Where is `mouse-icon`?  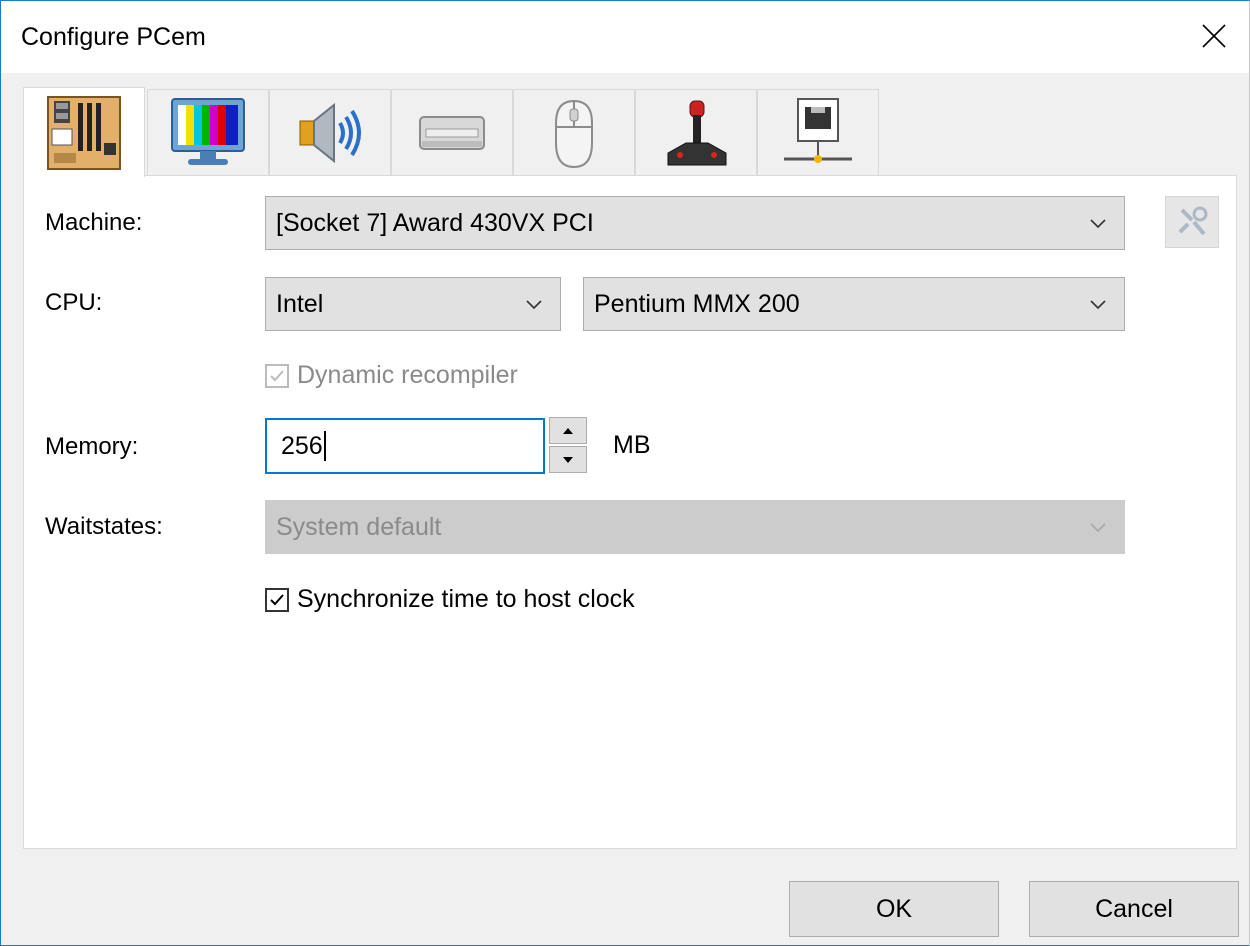 mouse-icon is located at coordinates (574, 133).